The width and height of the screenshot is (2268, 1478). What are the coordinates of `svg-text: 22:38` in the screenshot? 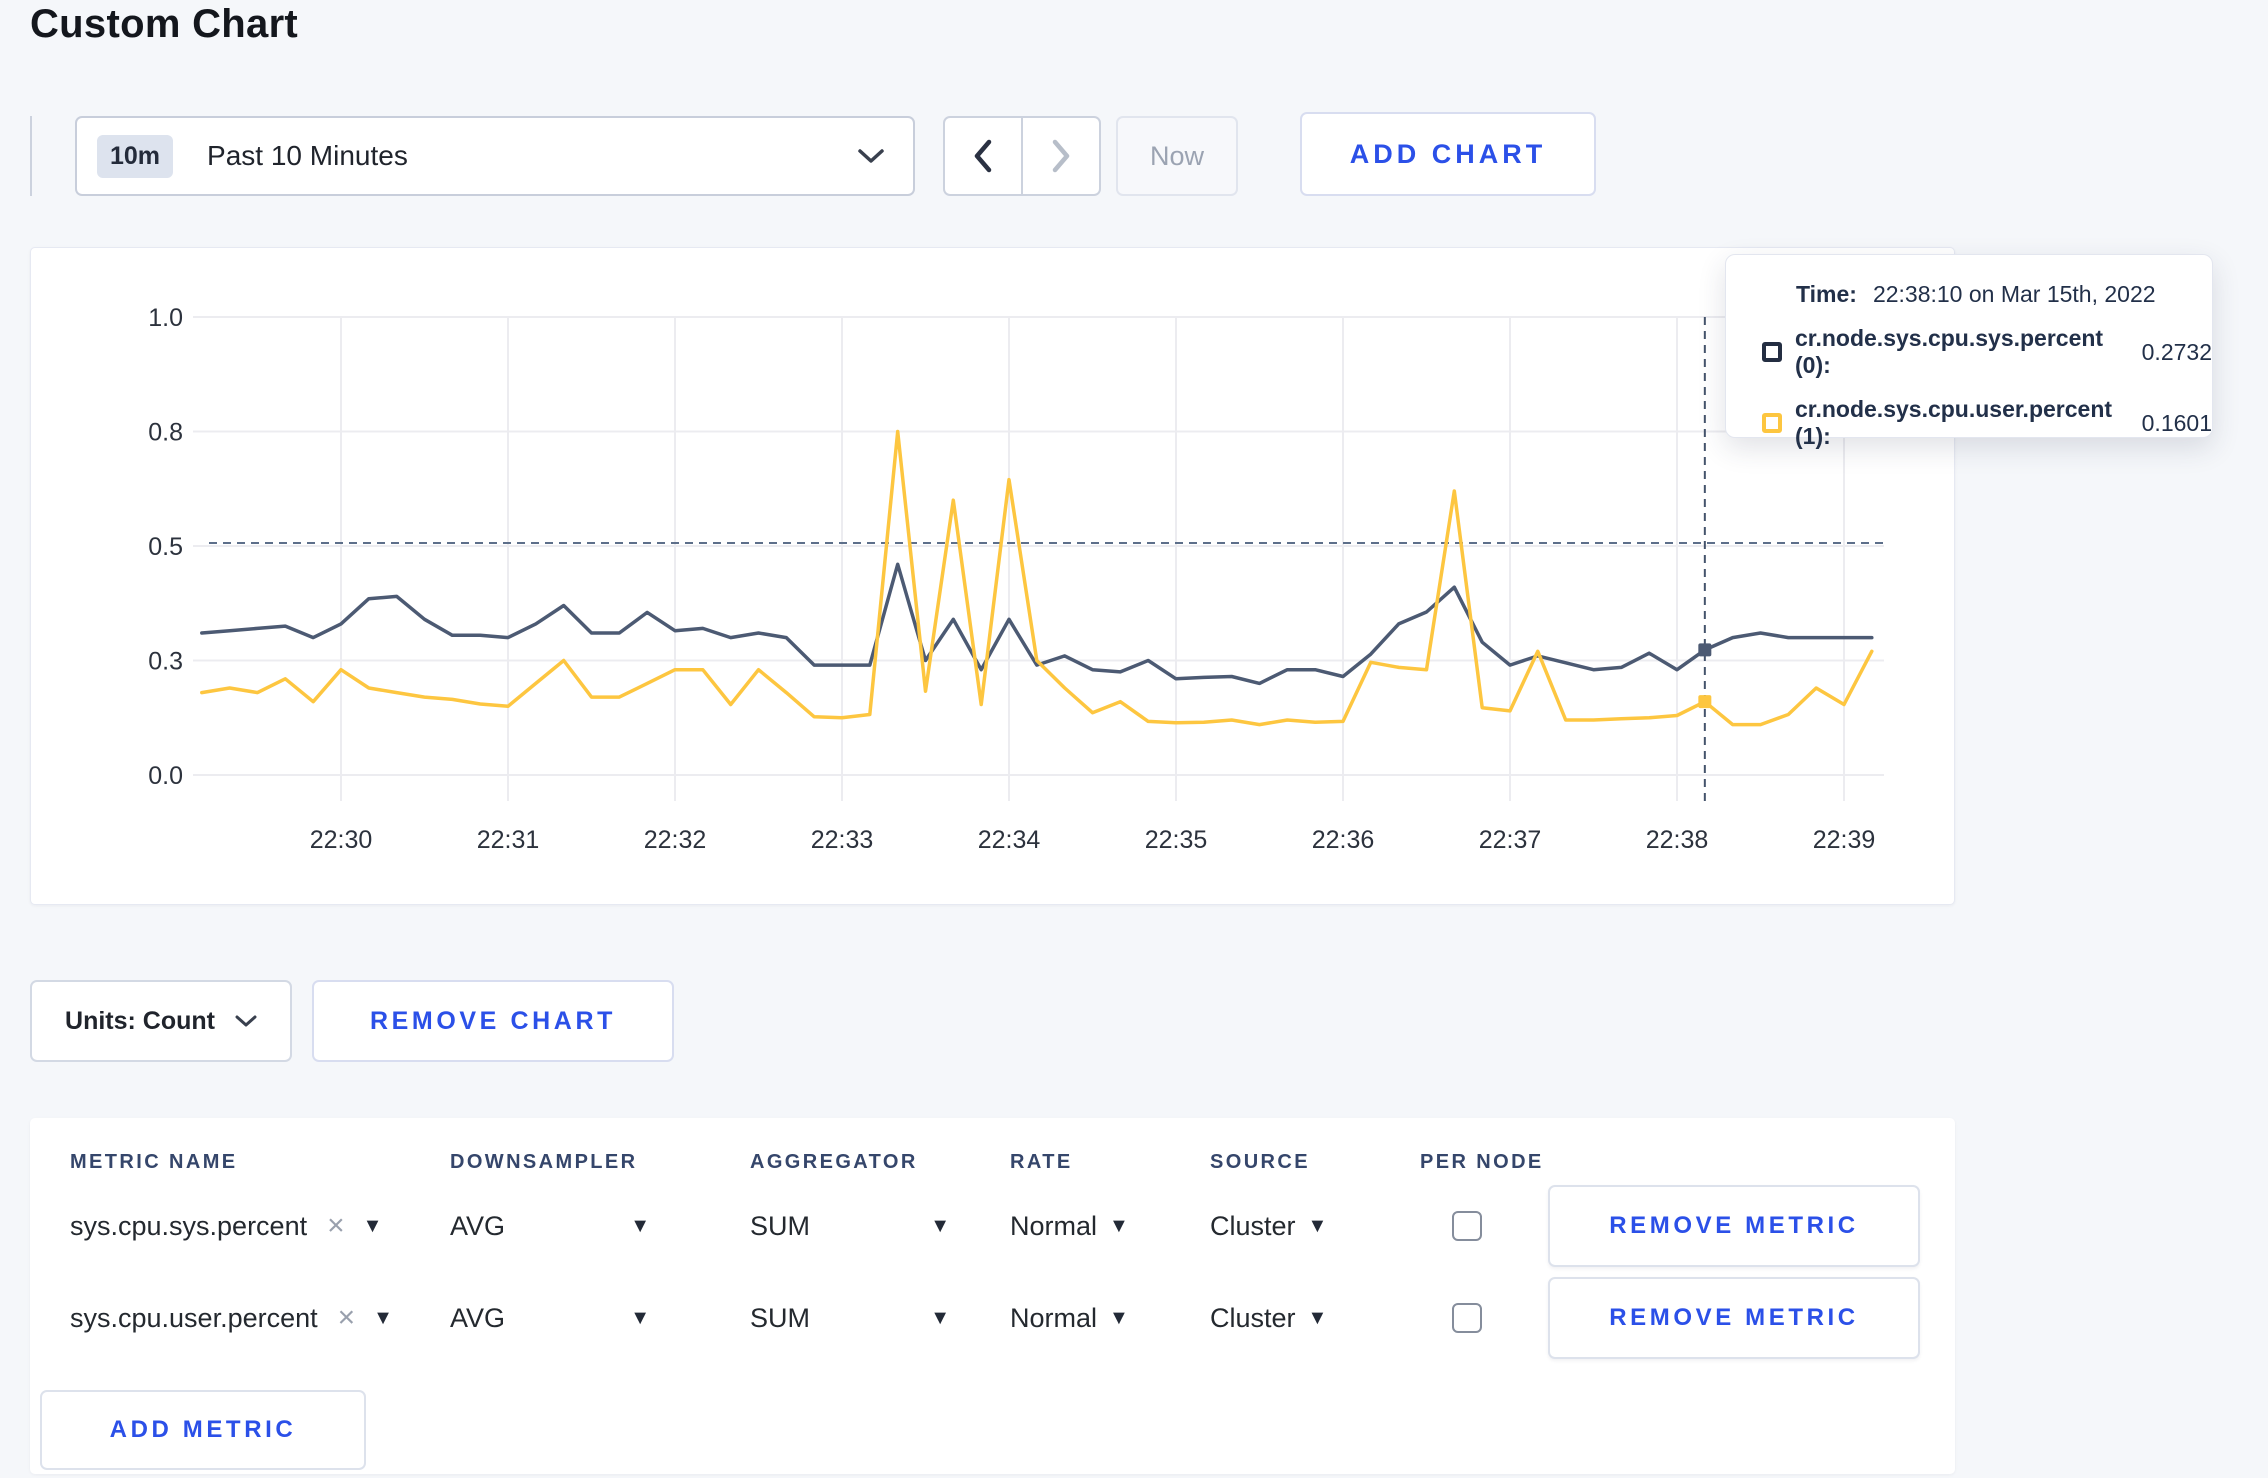 It's located at (1677, 840).